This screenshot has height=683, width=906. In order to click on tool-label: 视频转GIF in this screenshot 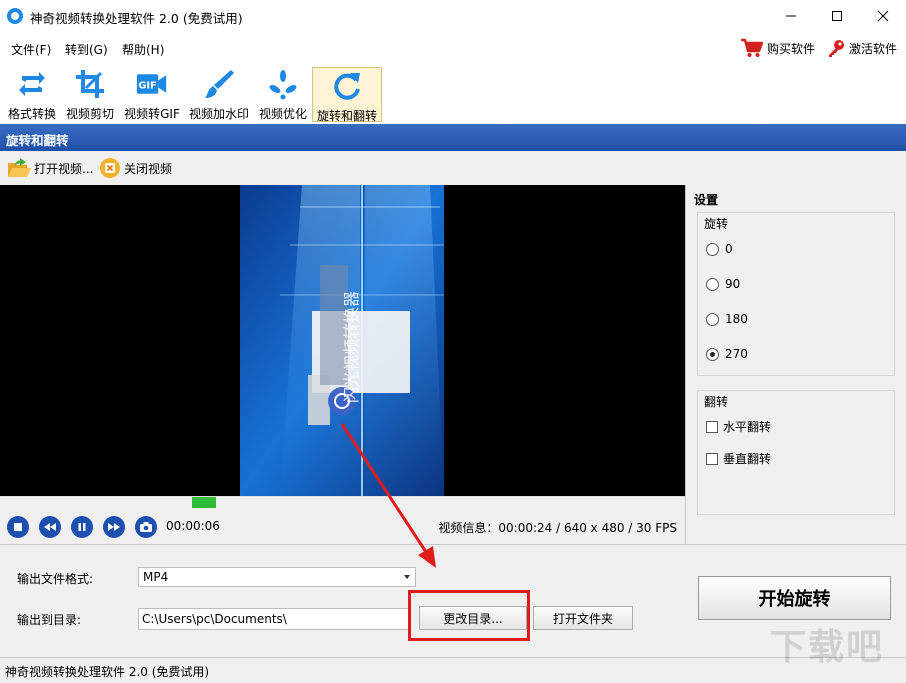, I will do `click(152, 114)`.